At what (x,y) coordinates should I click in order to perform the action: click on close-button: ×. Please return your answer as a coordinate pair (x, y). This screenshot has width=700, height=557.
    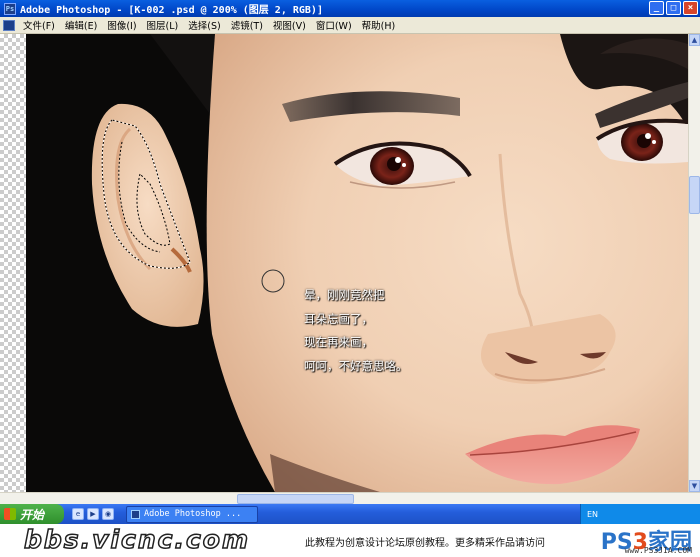
    Looking at the image, I should click on (690, 8).